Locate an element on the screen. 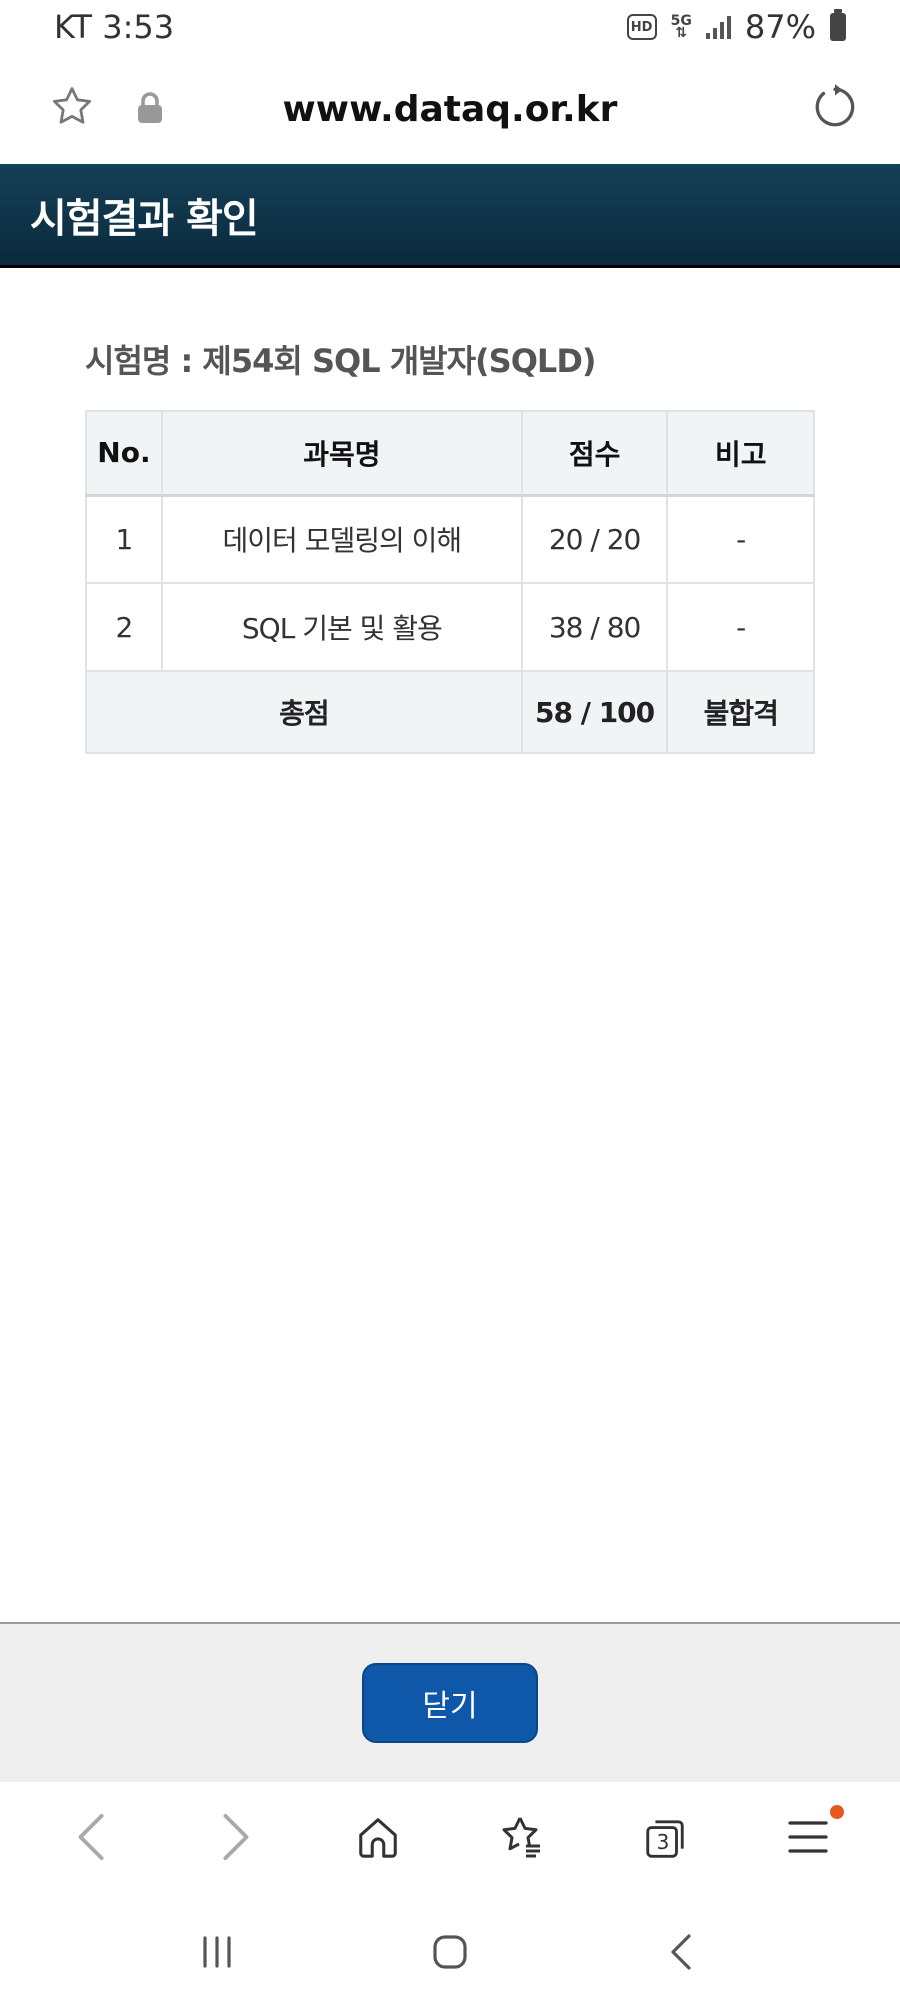  carrier-time: KT 3:53 is located at coordinates (114, 27).